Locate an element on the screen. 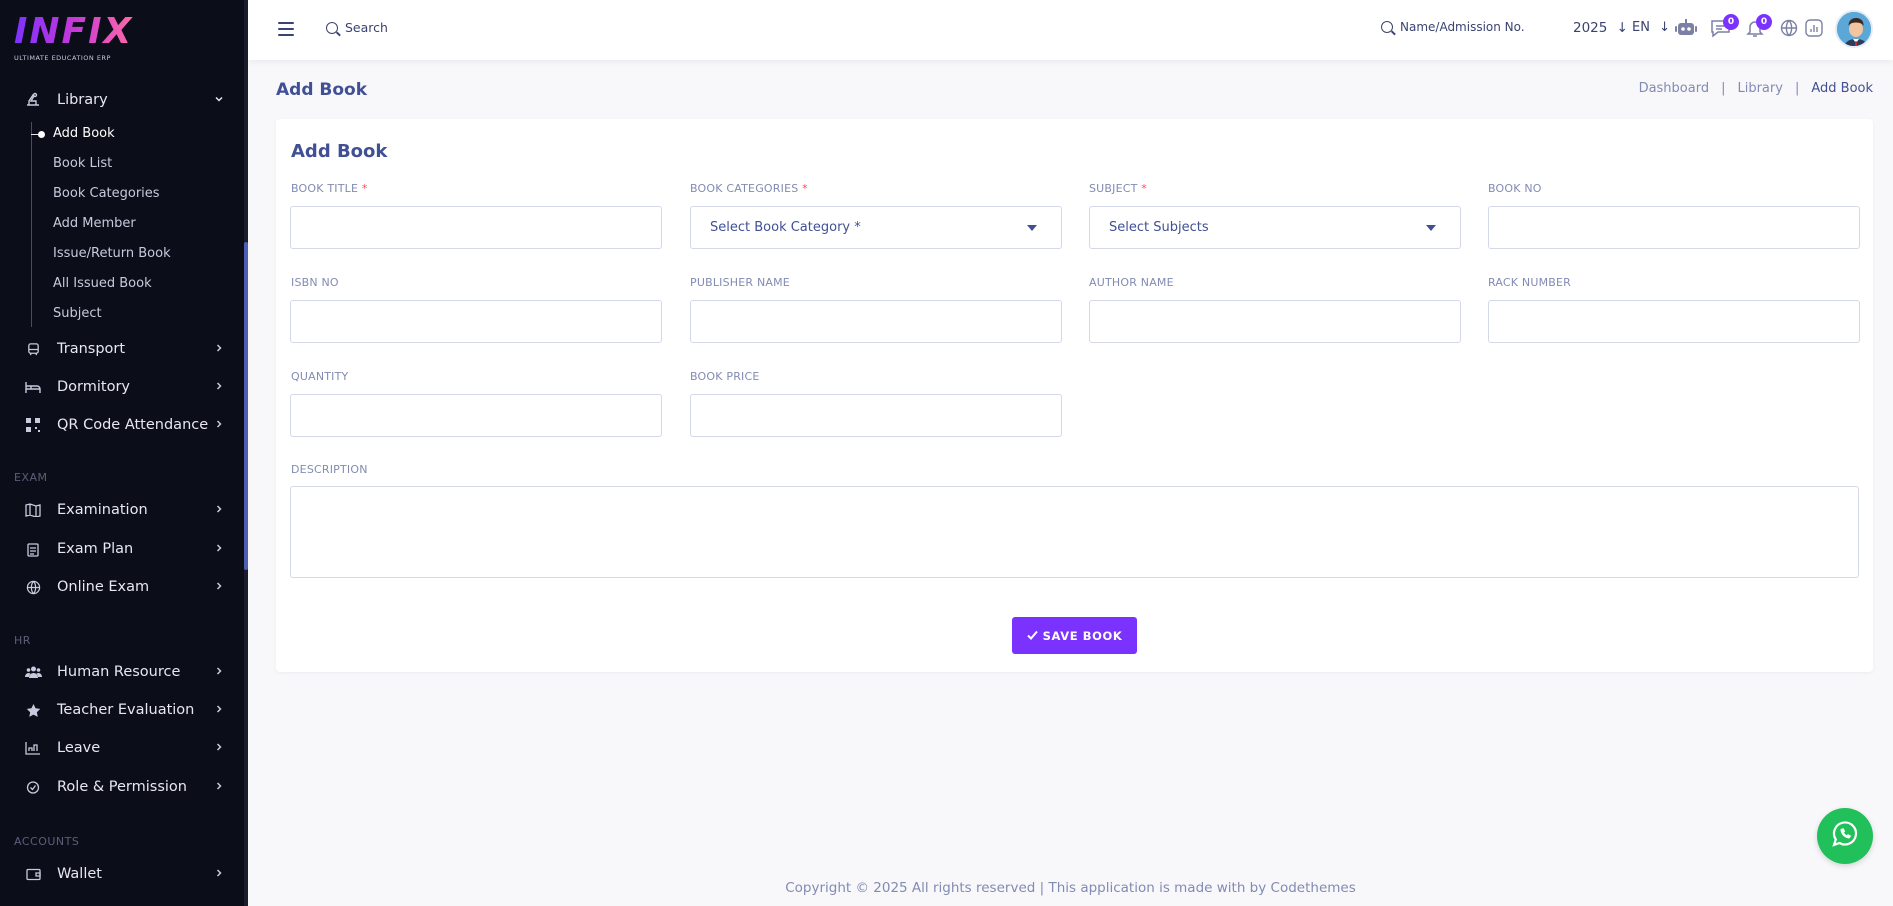  caret-down-icon is located at coordinates (1032, 228).